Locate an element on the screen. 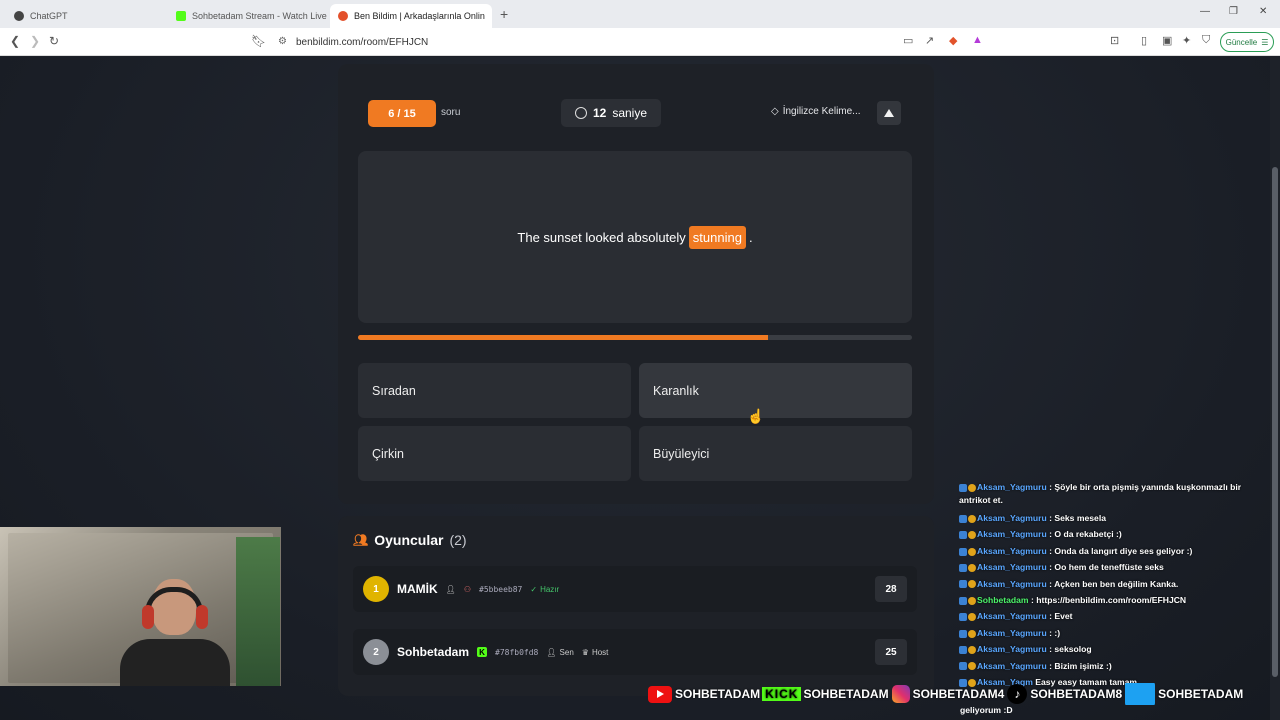  player-row: 1 MAMİK 👤︎ ⚇ #5bbeeb87 ✓ Hazır 28 is located at coordinates (635, 589).